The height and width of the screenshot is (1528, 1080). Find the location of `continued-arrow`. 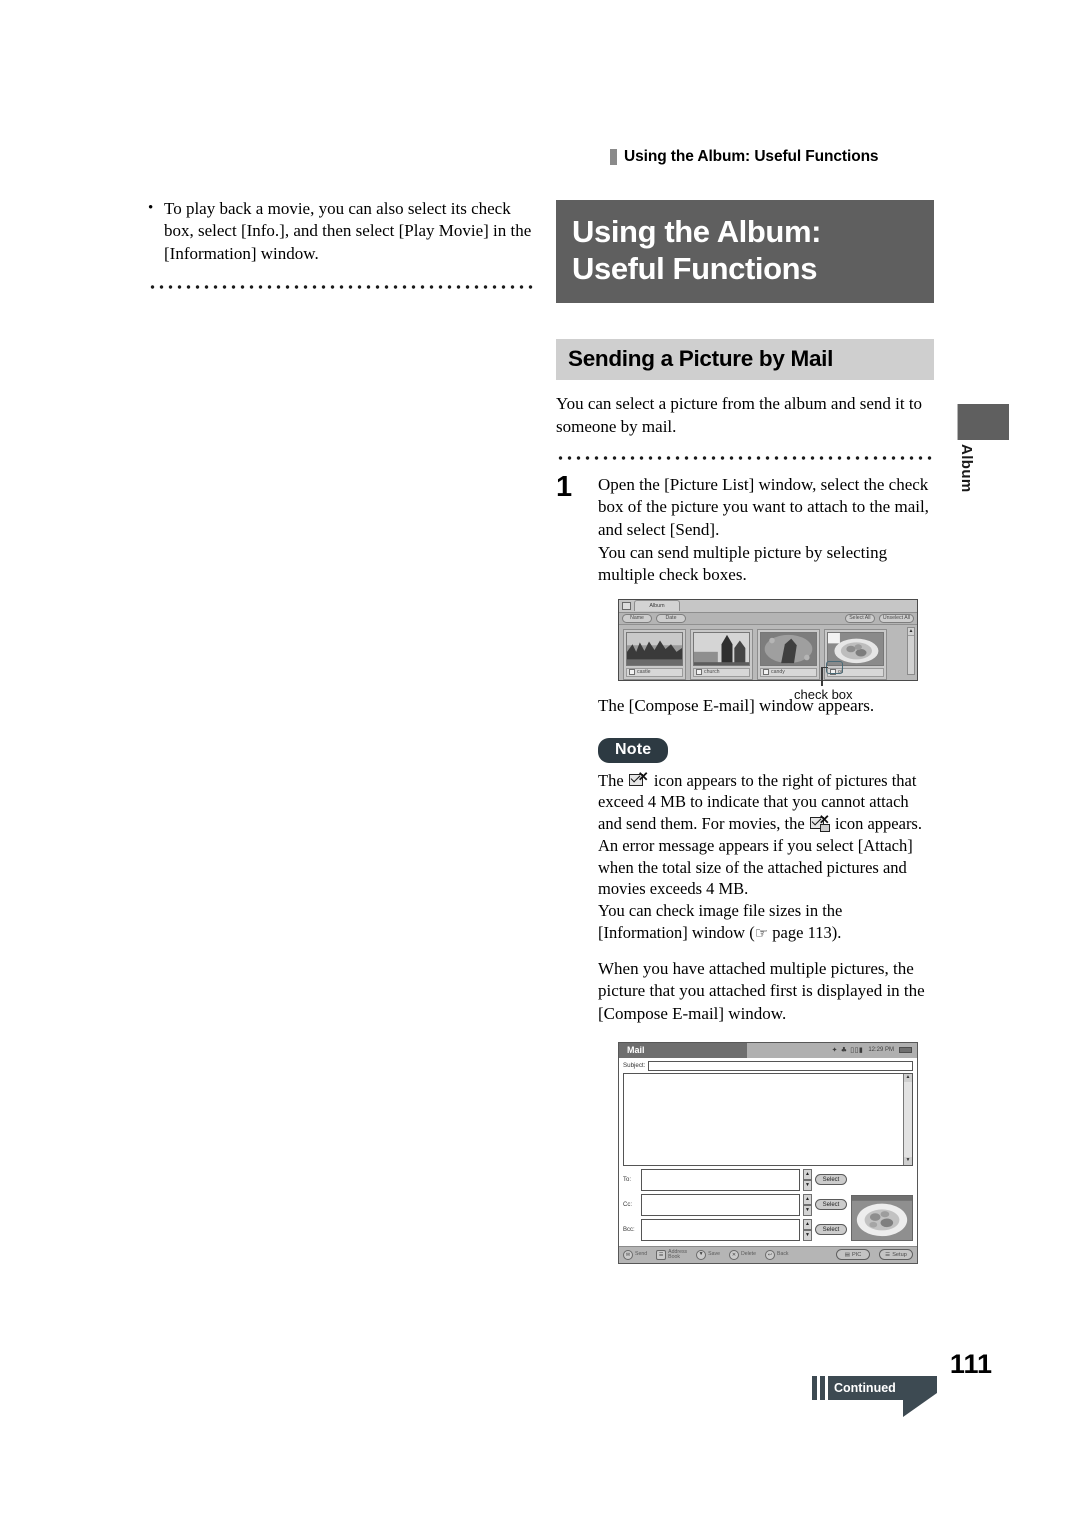

continued-arrow is located at coordinates (919, 1396).